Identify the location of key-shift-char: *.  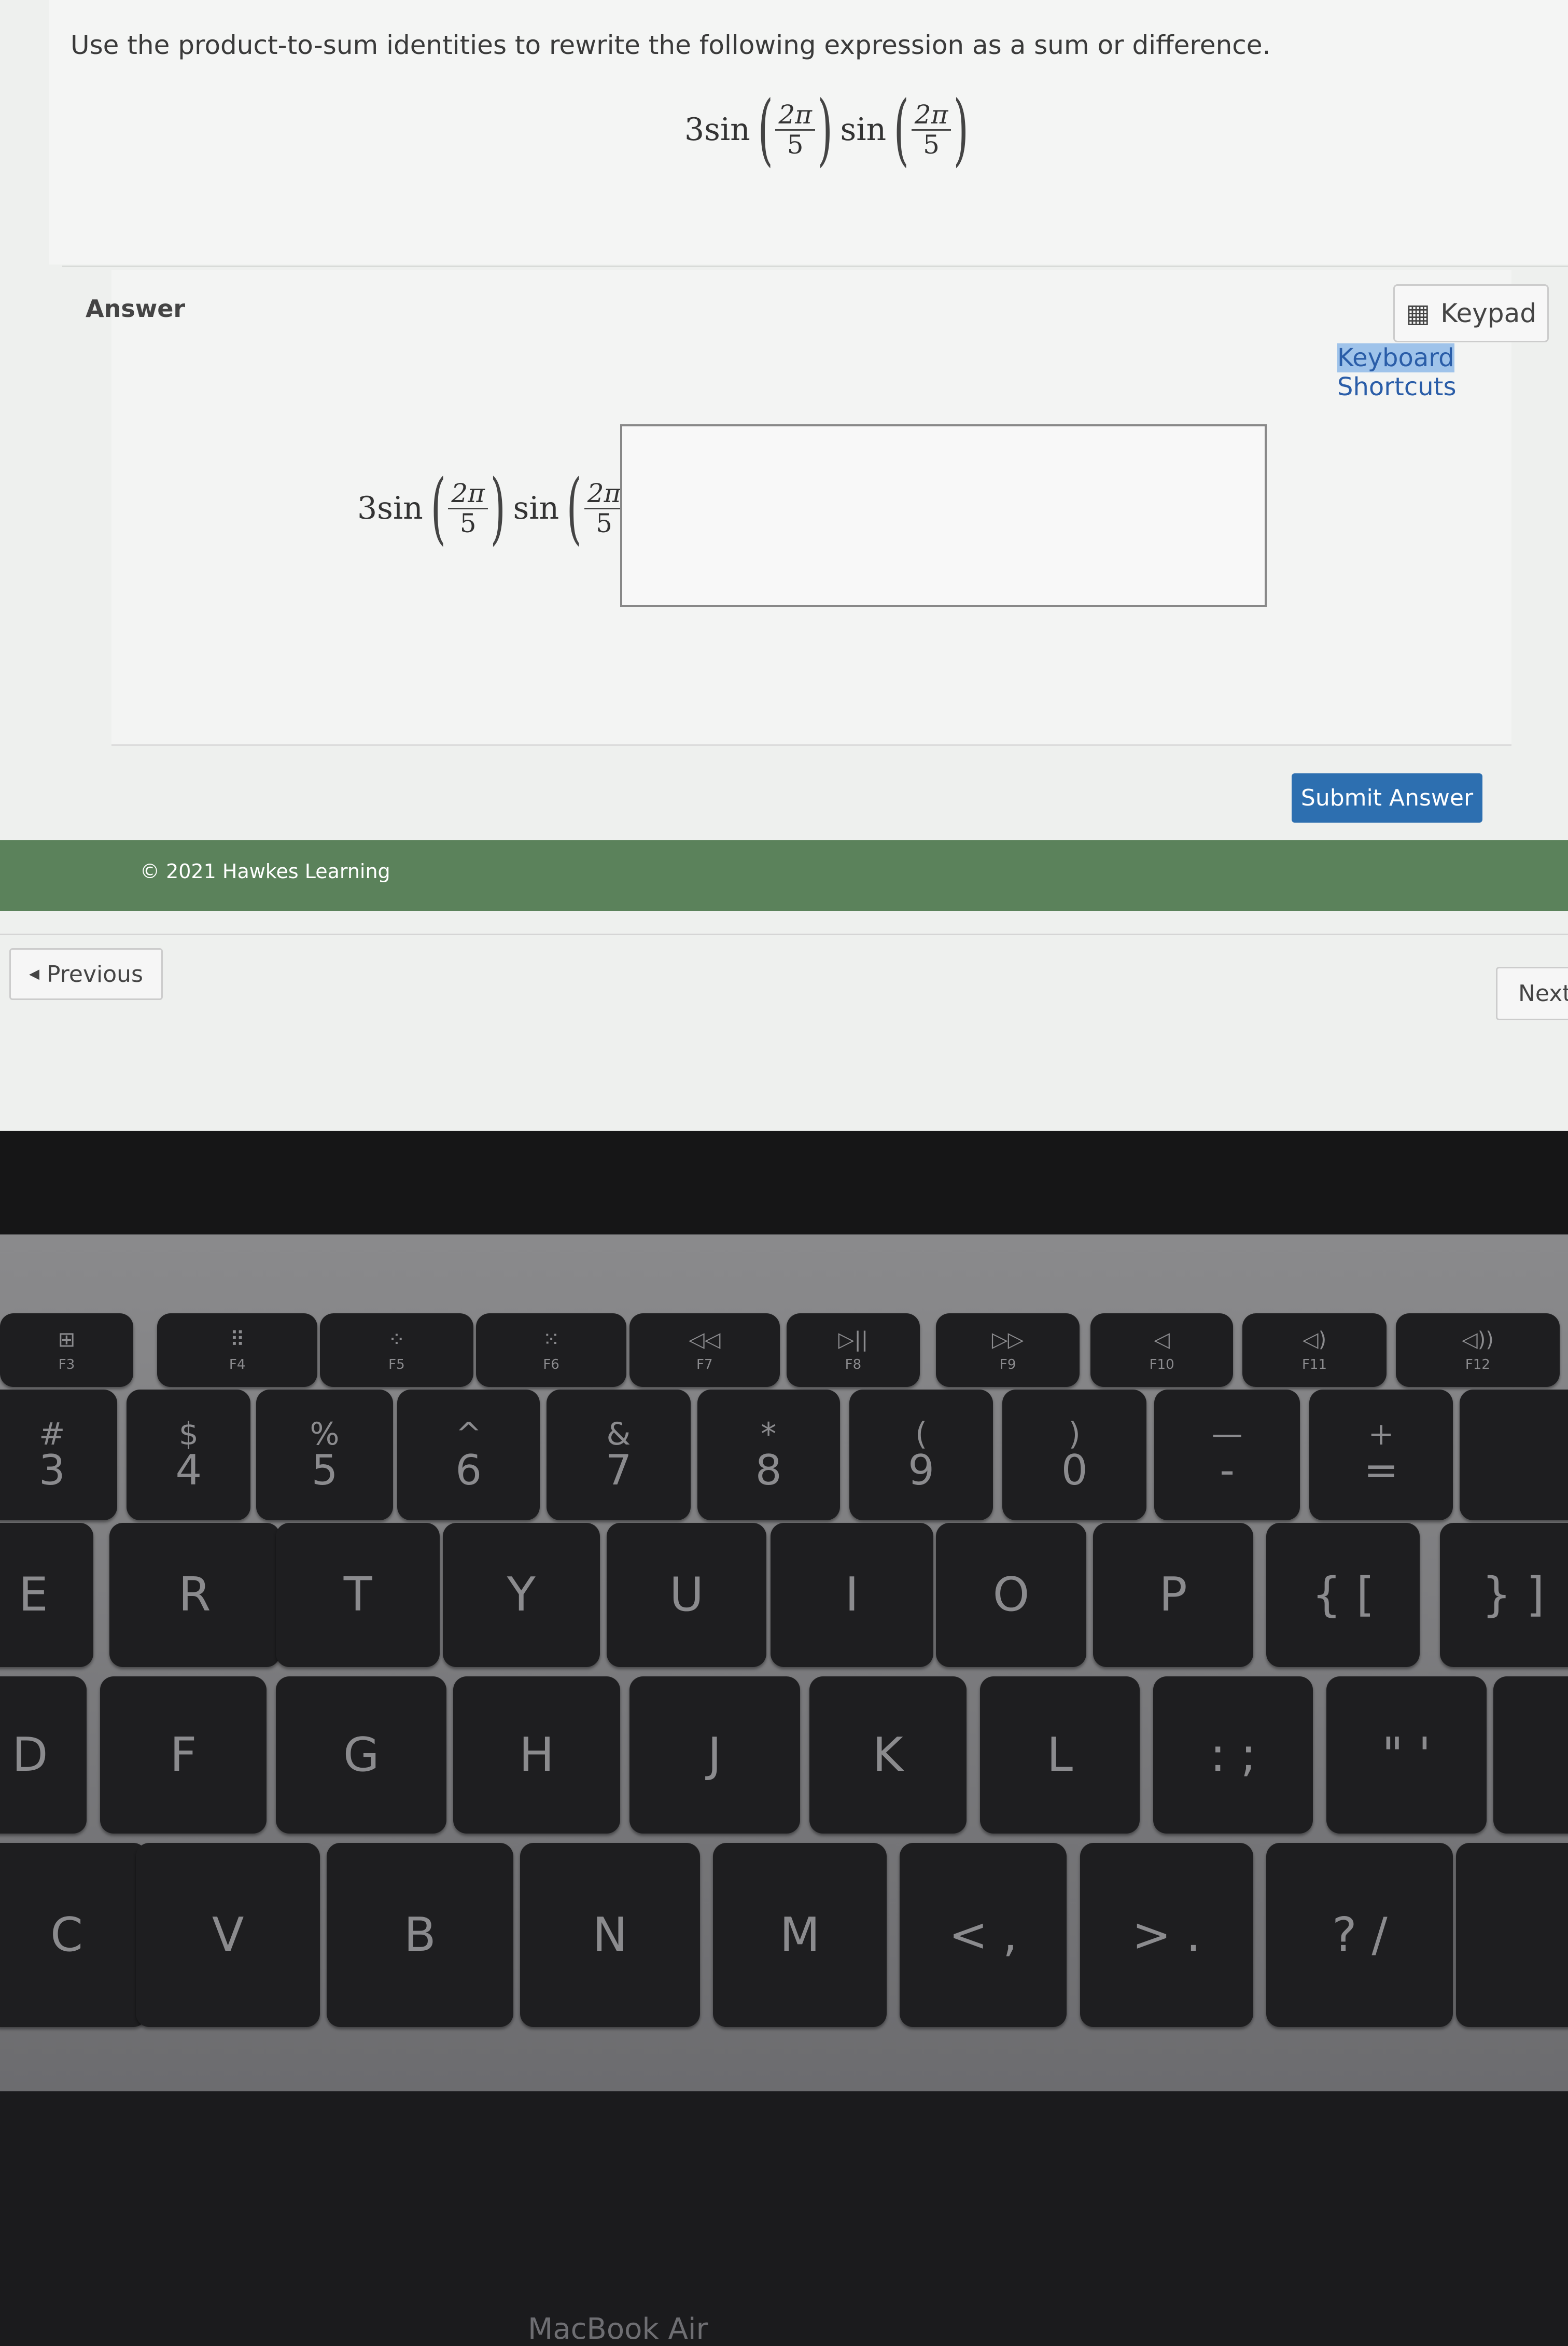
(769, 1433).